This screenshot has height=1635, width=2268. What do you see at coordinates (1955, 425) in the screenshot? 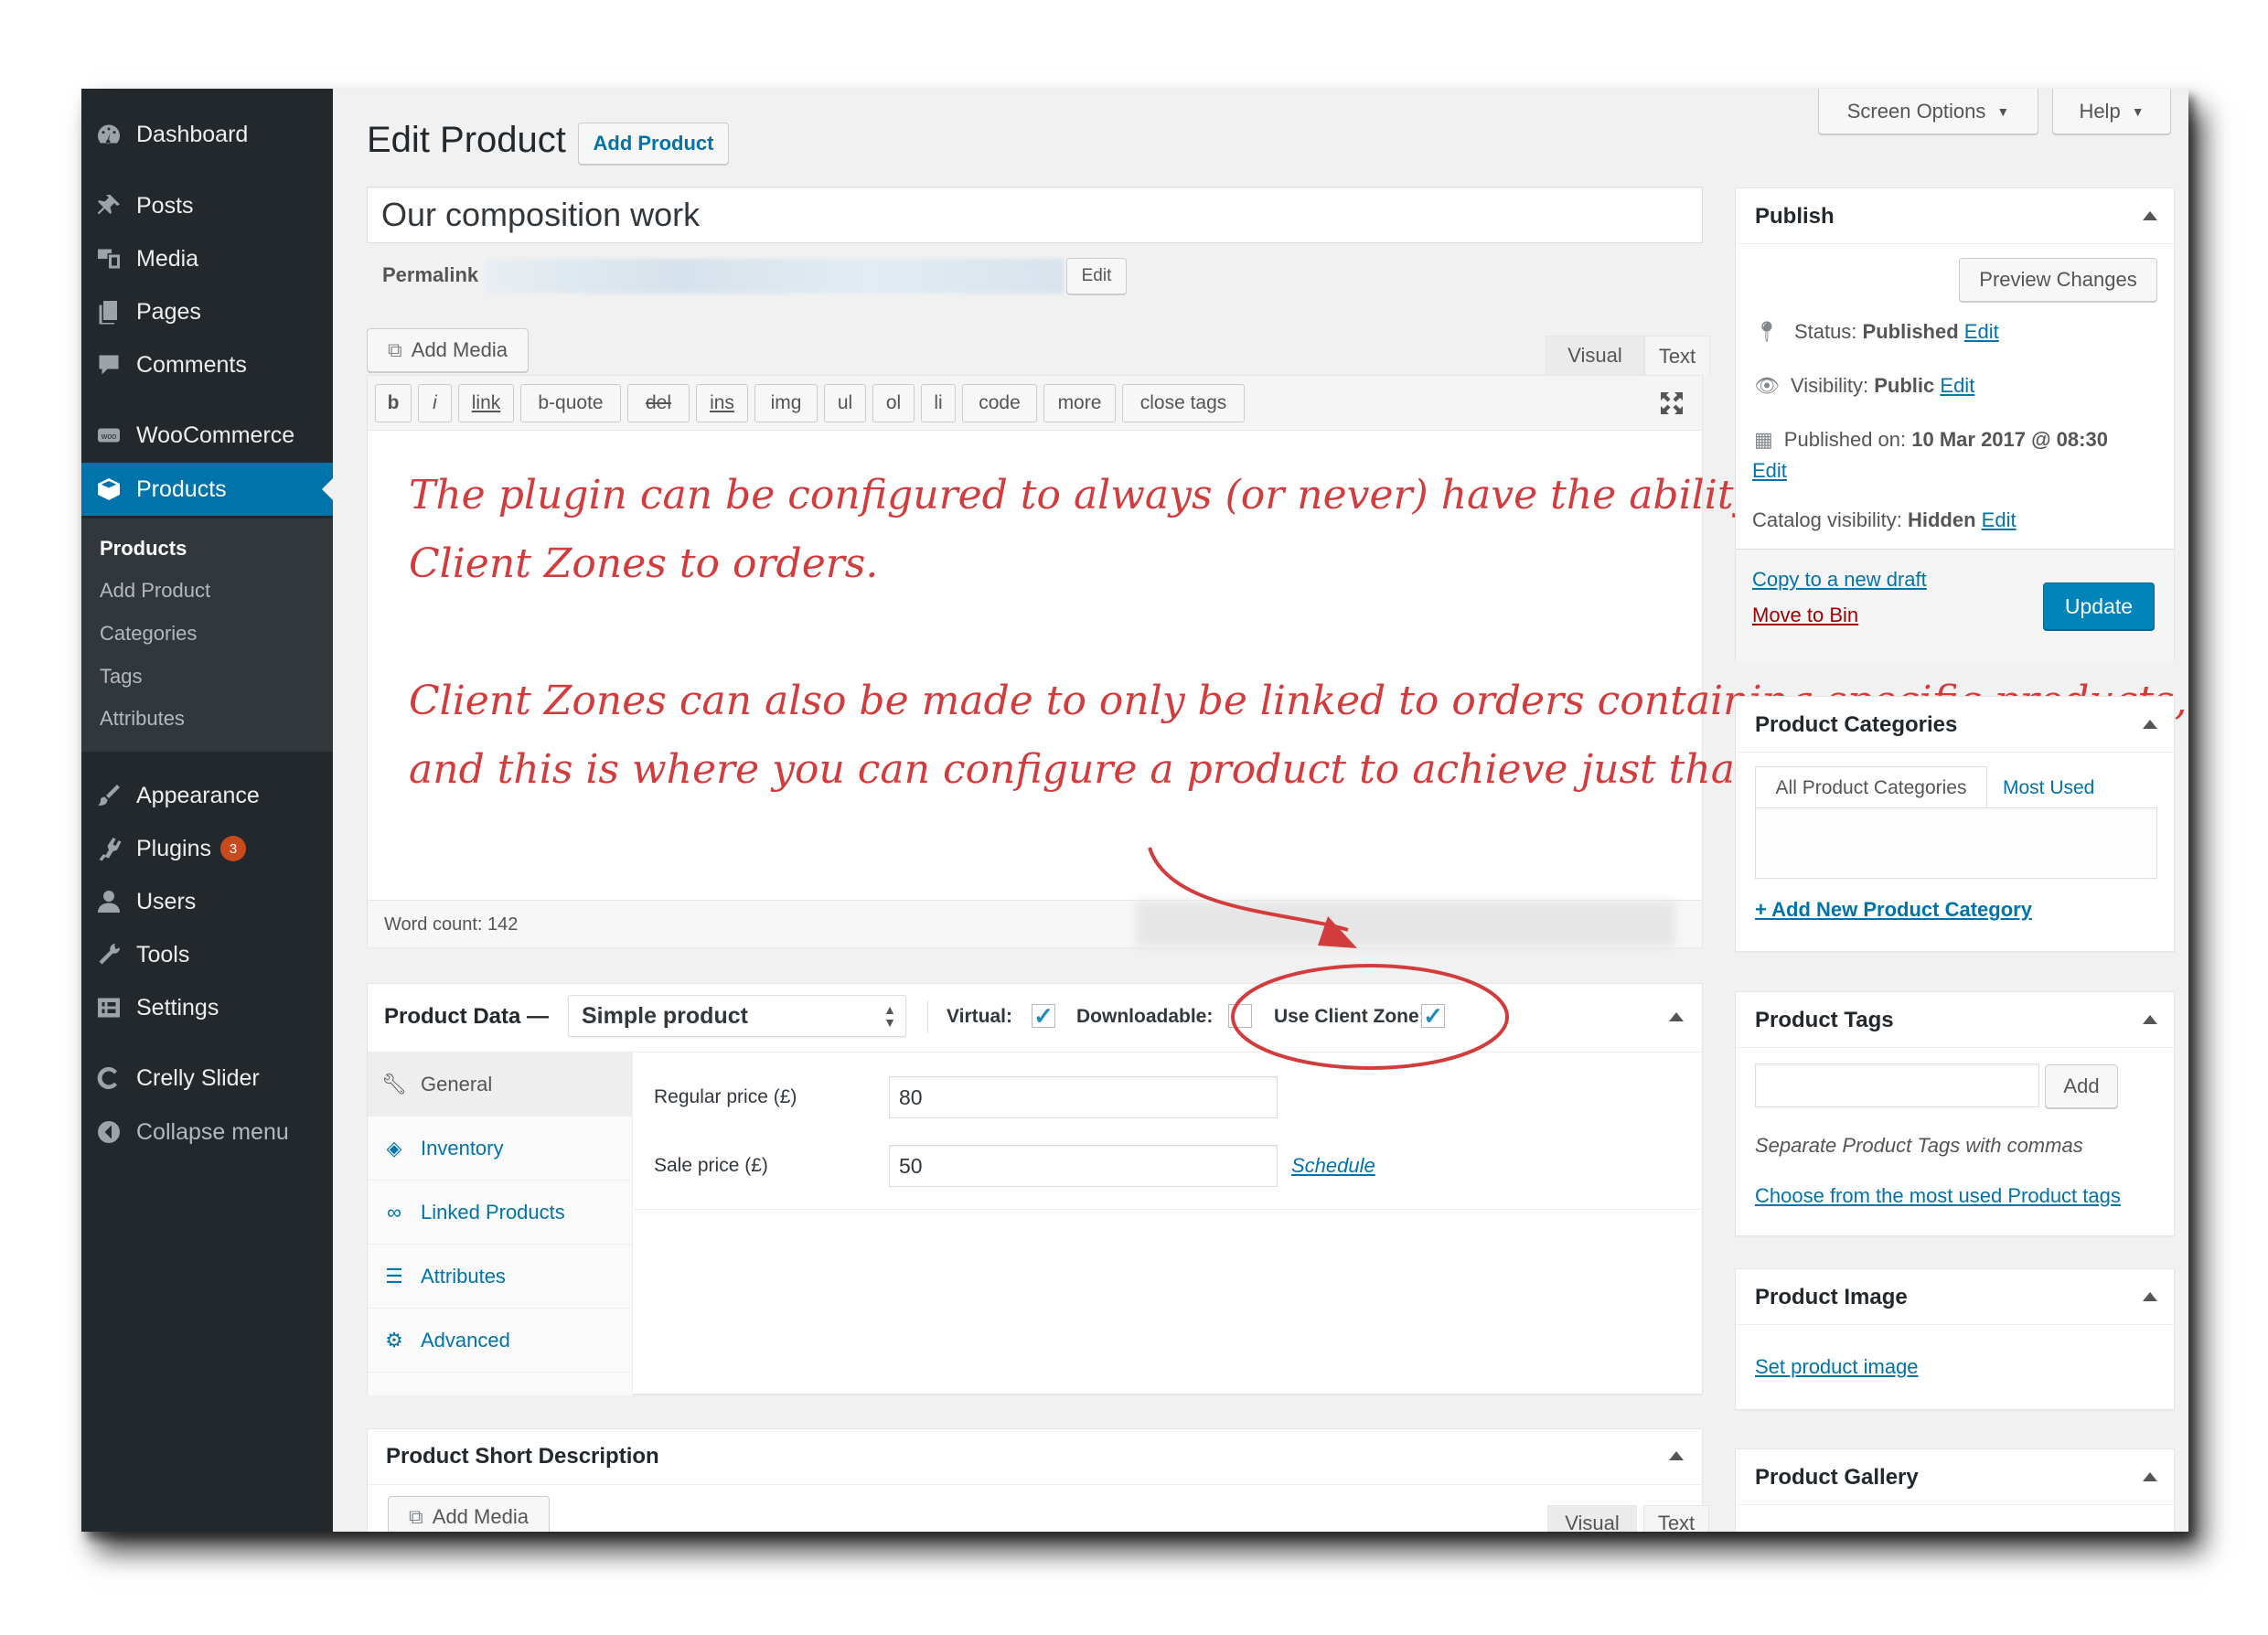
I see `publish-metabox: Publish Preview Changes 📍︎ Status` at bounding box center [1955, 425].